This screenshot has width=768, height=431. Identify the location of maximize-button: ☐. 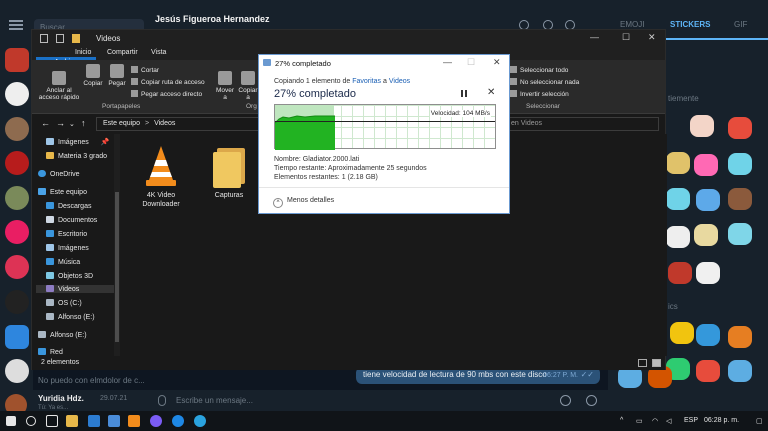
(626, 37).